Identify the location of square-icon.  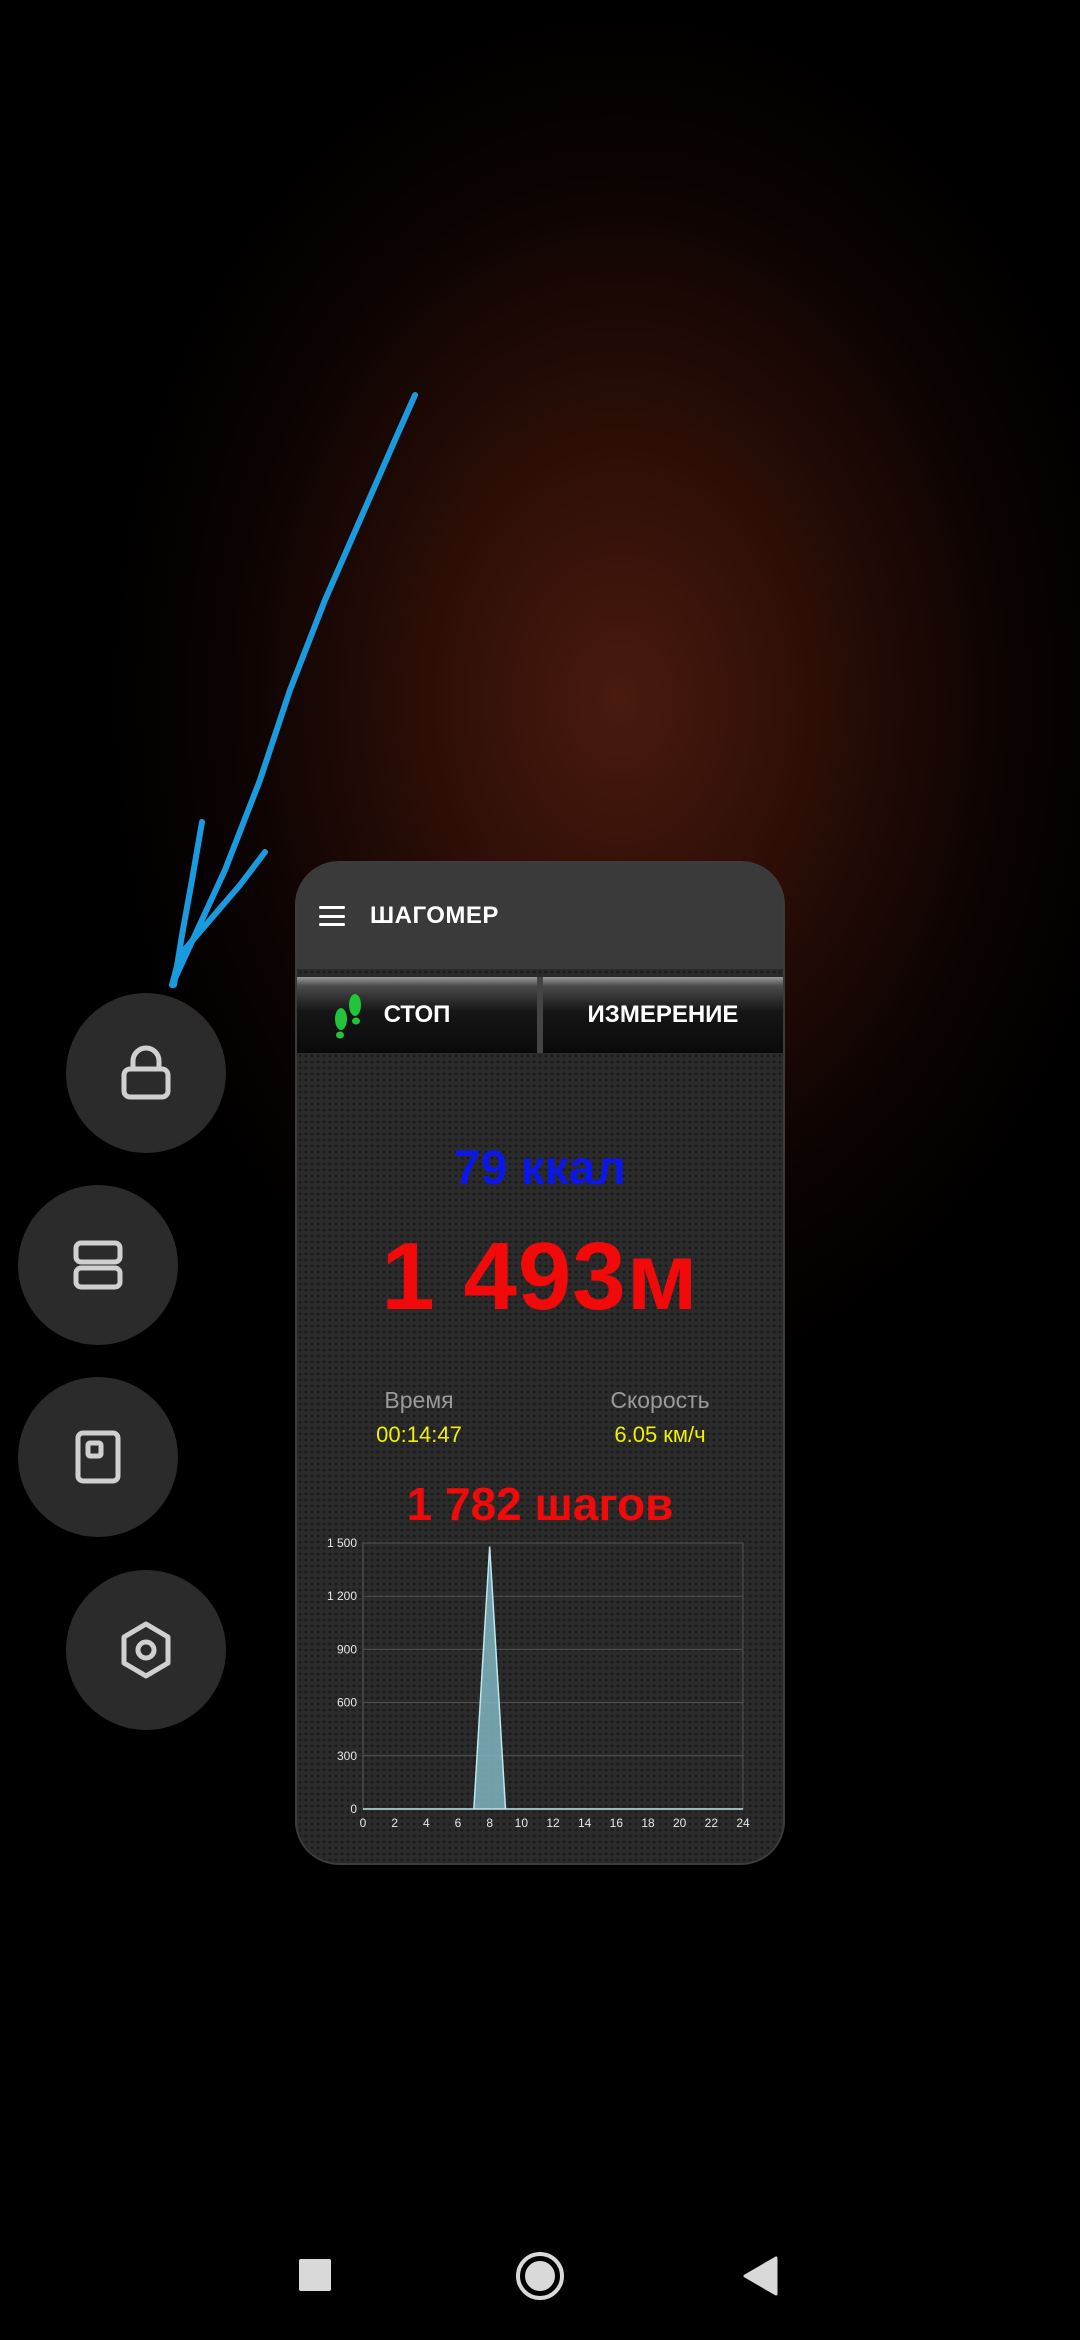
(315, 2275).